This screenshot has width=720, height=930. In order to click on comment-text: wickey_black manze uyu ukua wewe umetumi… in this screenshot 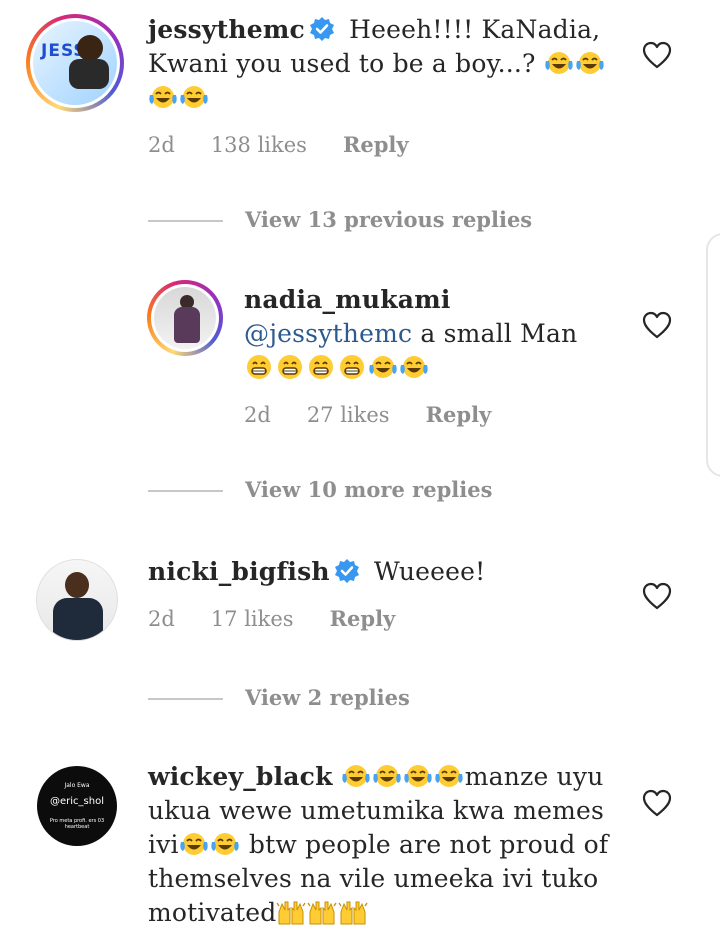, I will do `click(388, 845)`.